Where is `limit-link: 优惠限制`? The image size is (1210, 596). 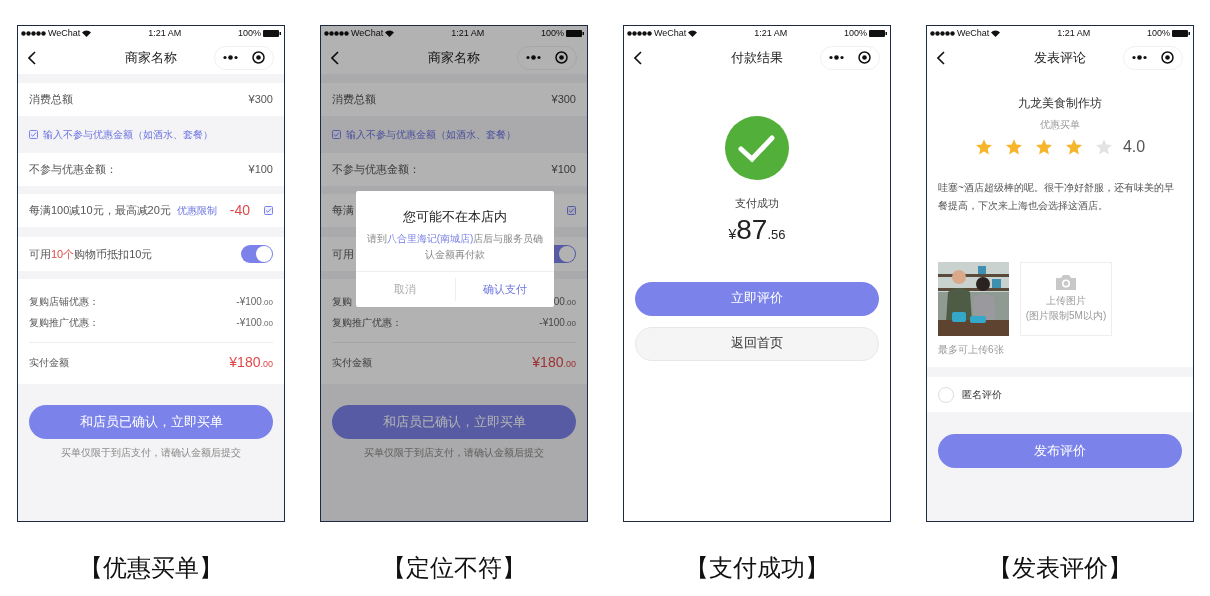
limit-link: 优惠限制 is located at coordinates (196, 210).